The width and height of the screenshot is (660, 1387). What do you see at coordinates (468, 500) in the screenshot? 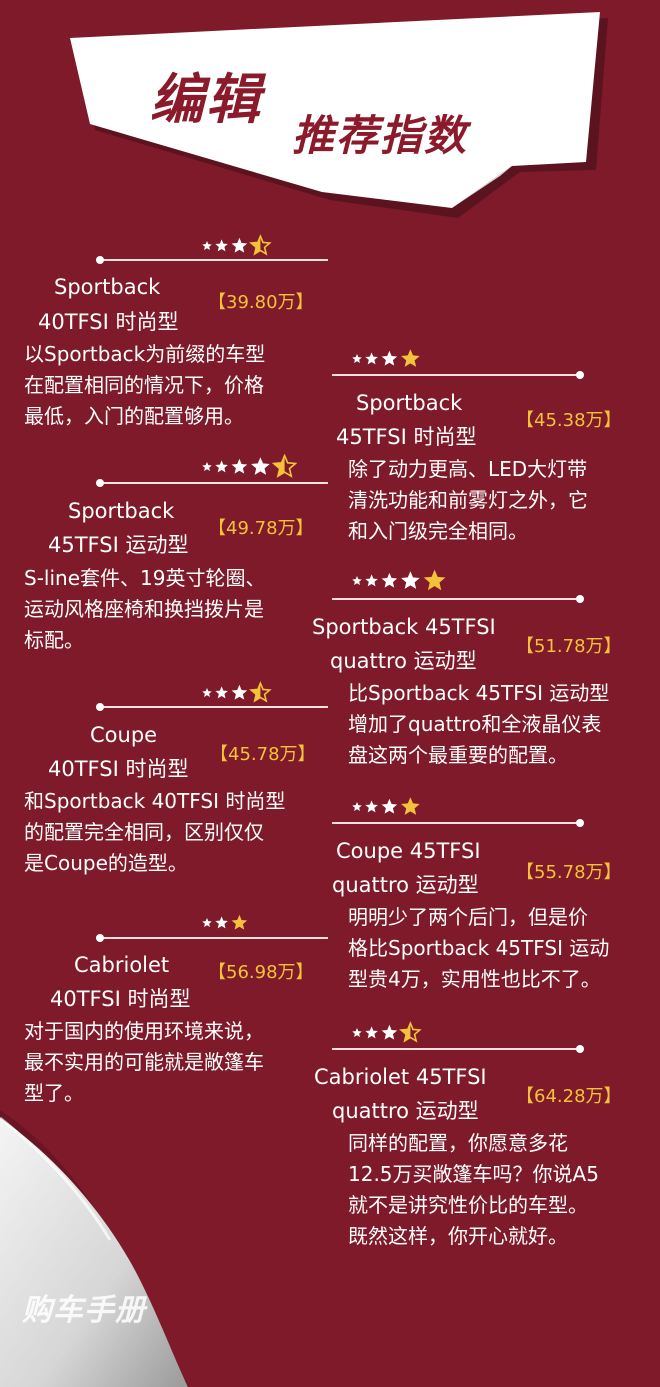
I see `trim-description: 除了动力更高、LED大灯带 清洗功能和前雾灯之外，它 和入门级完全相同。` at bounding box center [468, 500].